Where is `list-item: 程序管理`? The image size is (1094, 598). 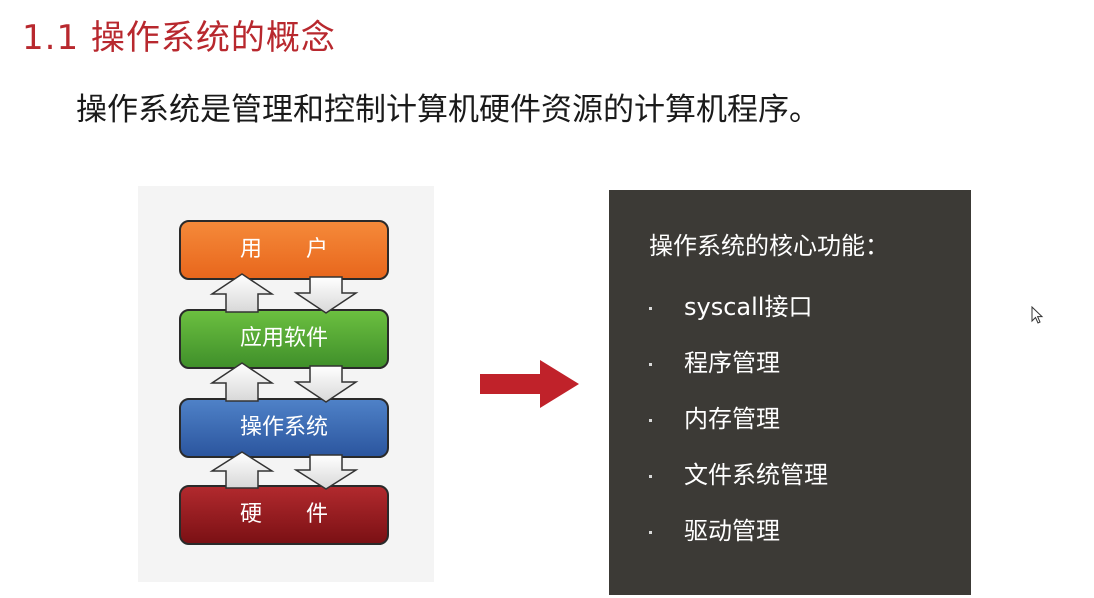
list-item: 程序管理 is located at coordinates (738, 360).